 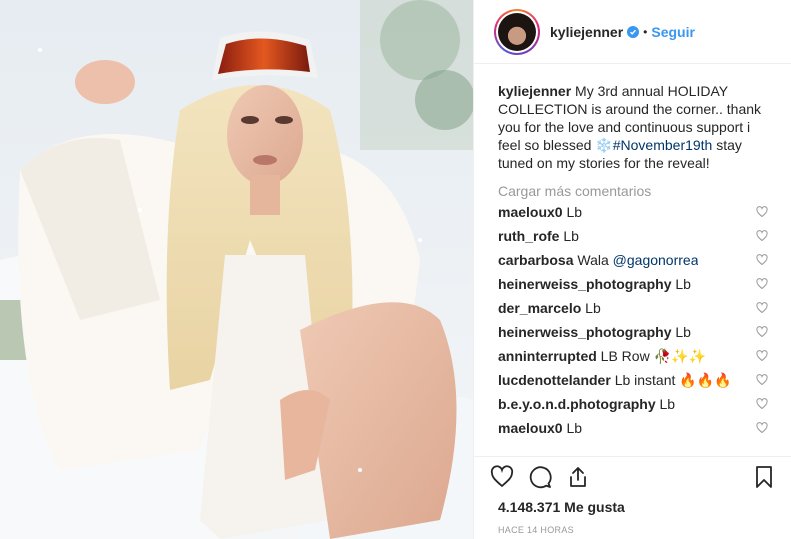 What do you see at coordinates (502, 477) in the screenshot?
I see `heart-icon` at bounding box center [502, 477].